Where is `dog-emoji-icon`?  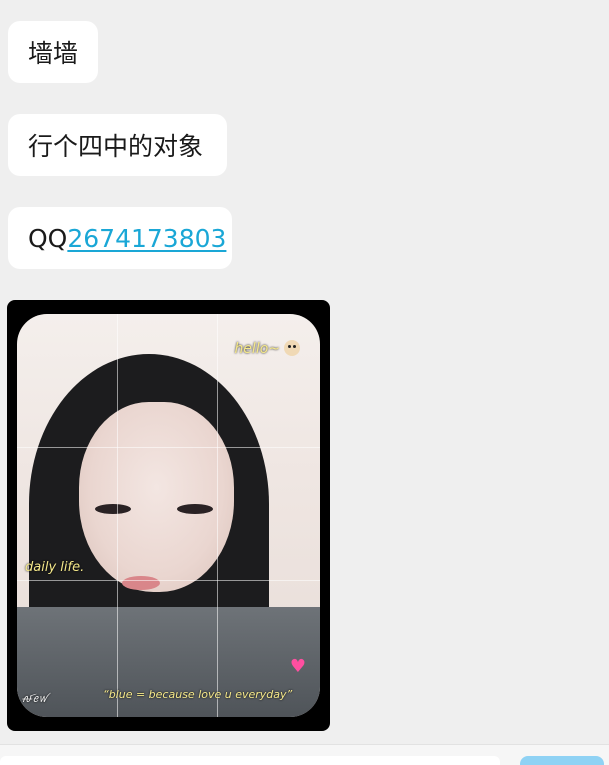
dog-emoji-icon is located at coordinates (292, 348).